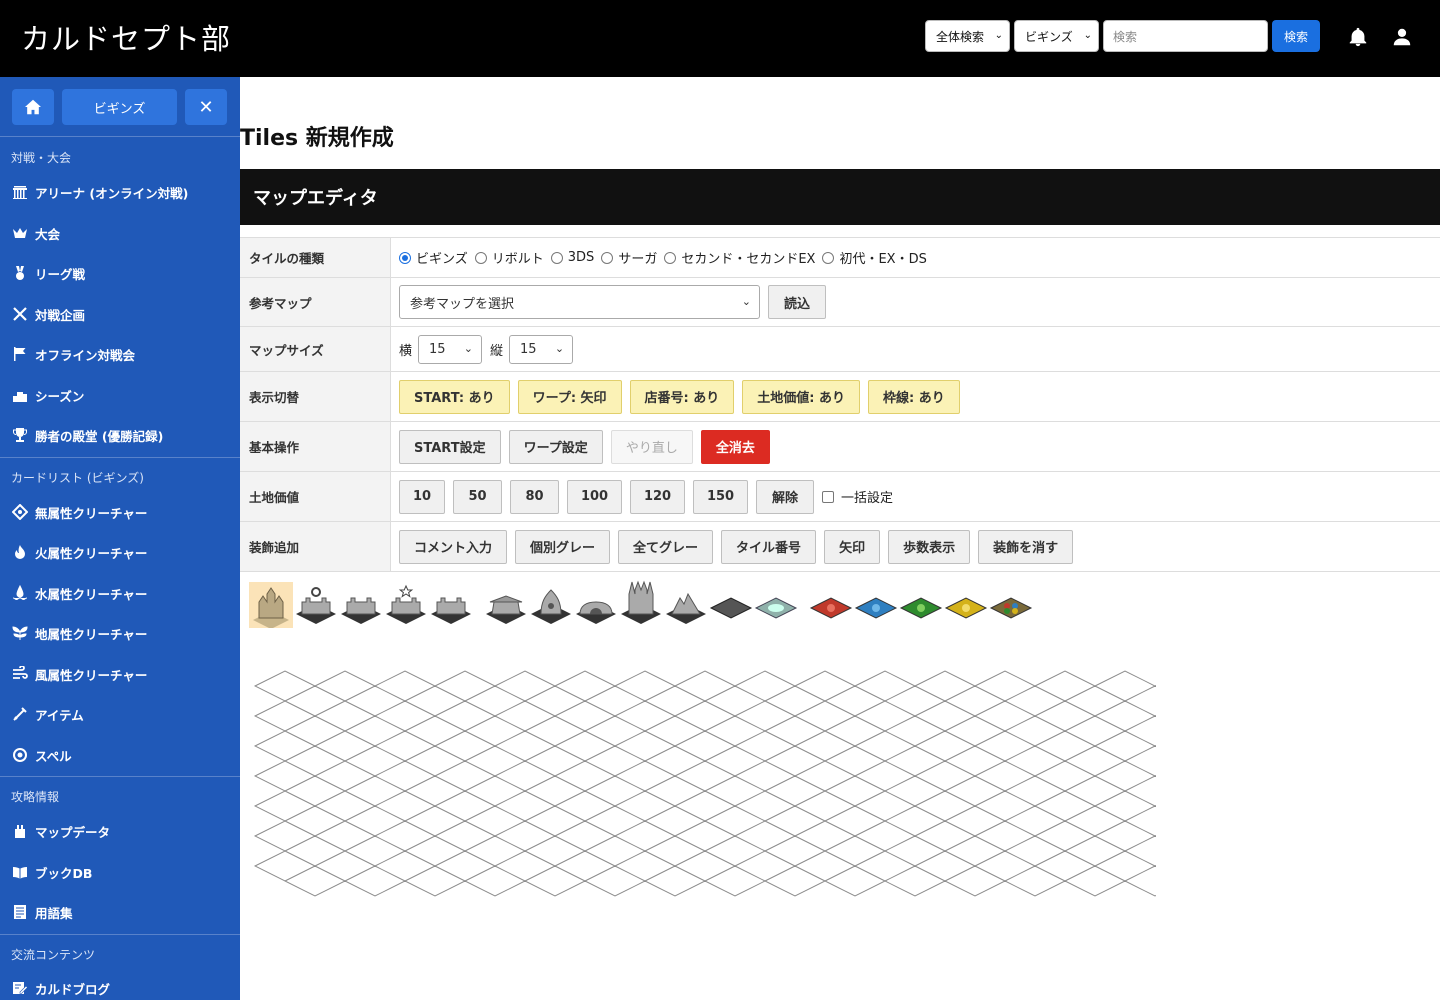 This screenshot has height=1000, width=1440. I want to click on sidebar-item-earth-creature: 地属性クリーチャー, so click(79, 633).